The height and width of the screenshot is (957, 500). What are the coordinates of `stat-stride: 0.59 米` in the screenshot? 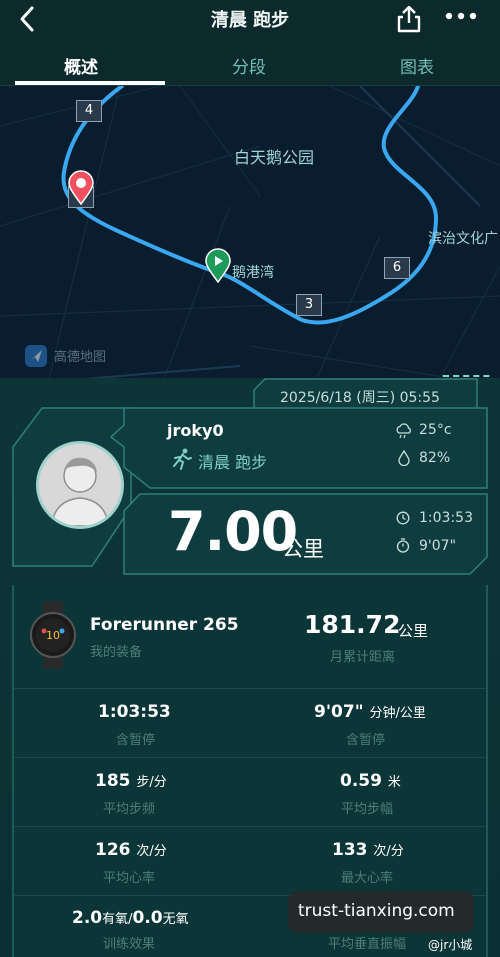 It's located at (370, 781).